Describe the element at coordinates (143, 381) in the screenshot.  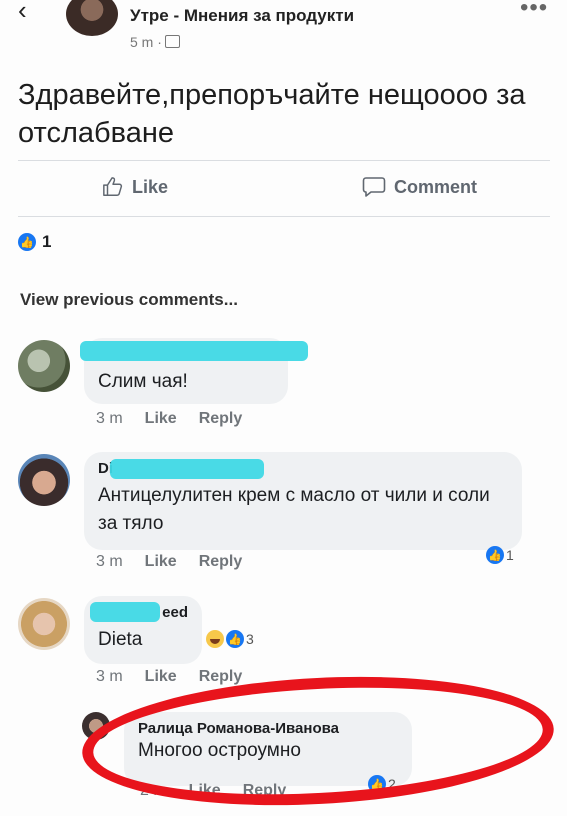
I see `comment-text: Слим чая!` at that location.